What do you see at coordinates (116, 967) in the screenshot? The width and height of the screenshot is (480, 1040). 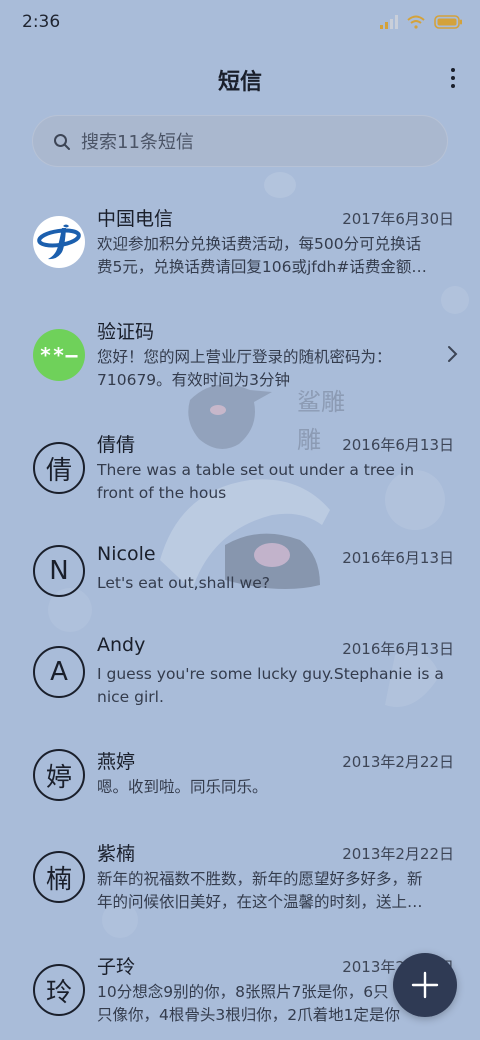 I see `contact-name: 子玲` at bounding box center [116, 967].